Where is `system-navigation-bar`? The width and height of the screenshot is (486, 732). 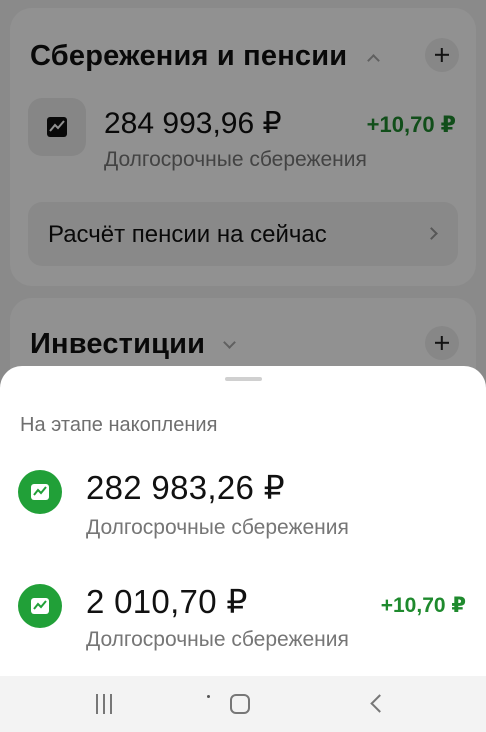
system-navigation-bar is located at coordinates (243, 704).